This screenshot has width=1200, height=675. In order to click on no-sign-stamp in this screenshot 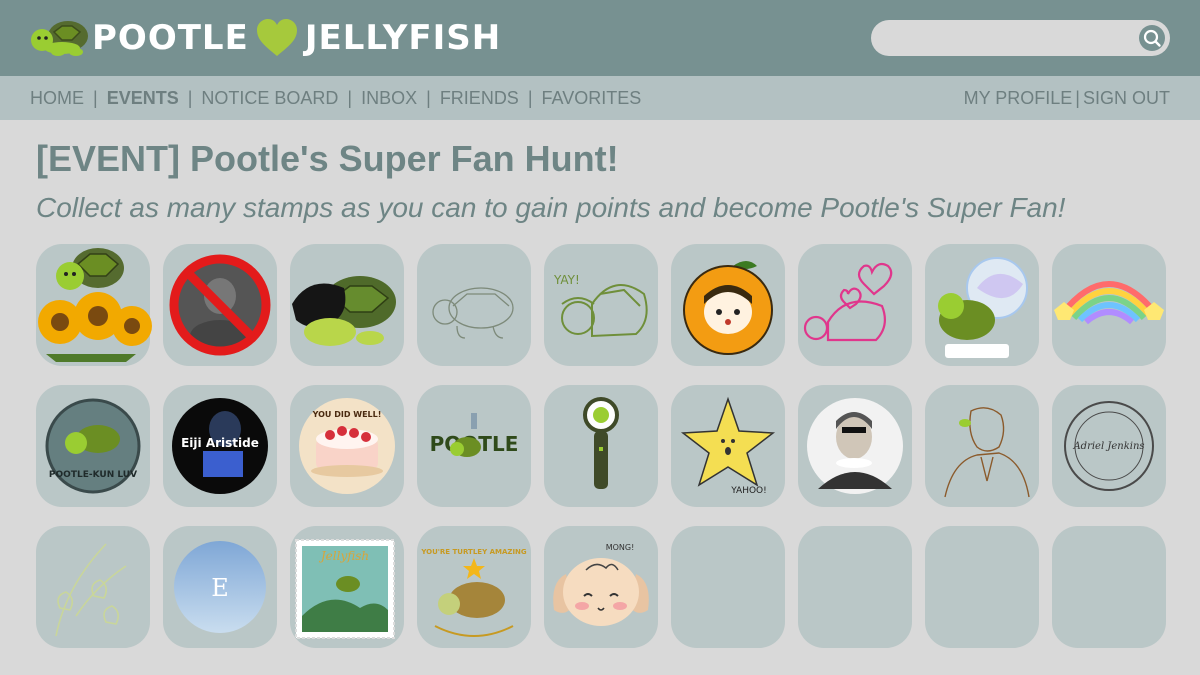, I will do `click(220, 305)`.